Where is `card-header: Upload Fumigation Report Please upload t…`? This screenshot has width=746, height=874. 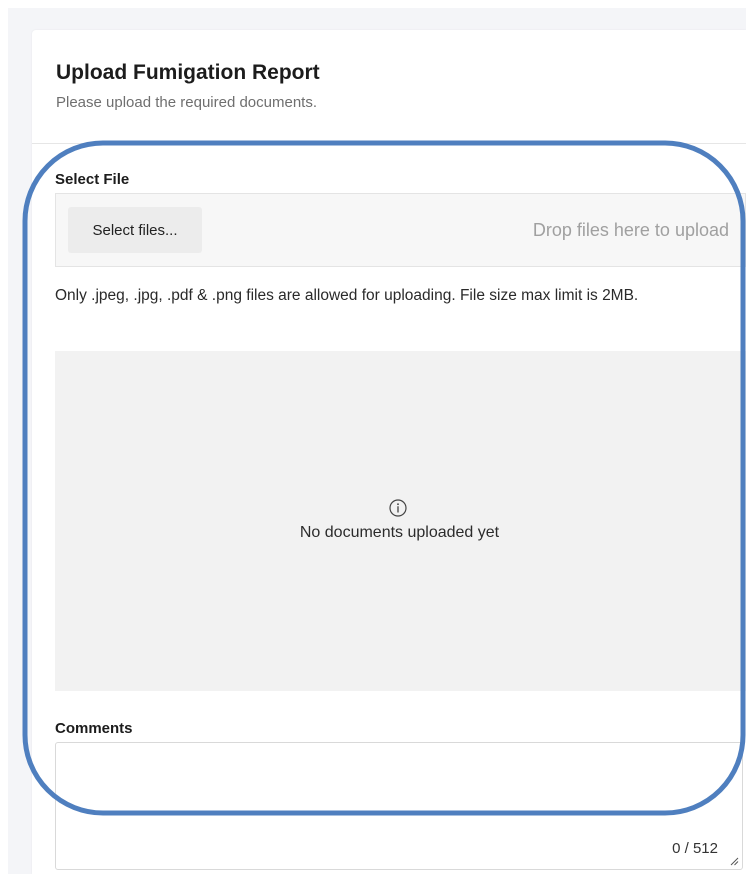 card-header: Upload Fumigation Report Please upload t… is located at coordinates (389, 87).